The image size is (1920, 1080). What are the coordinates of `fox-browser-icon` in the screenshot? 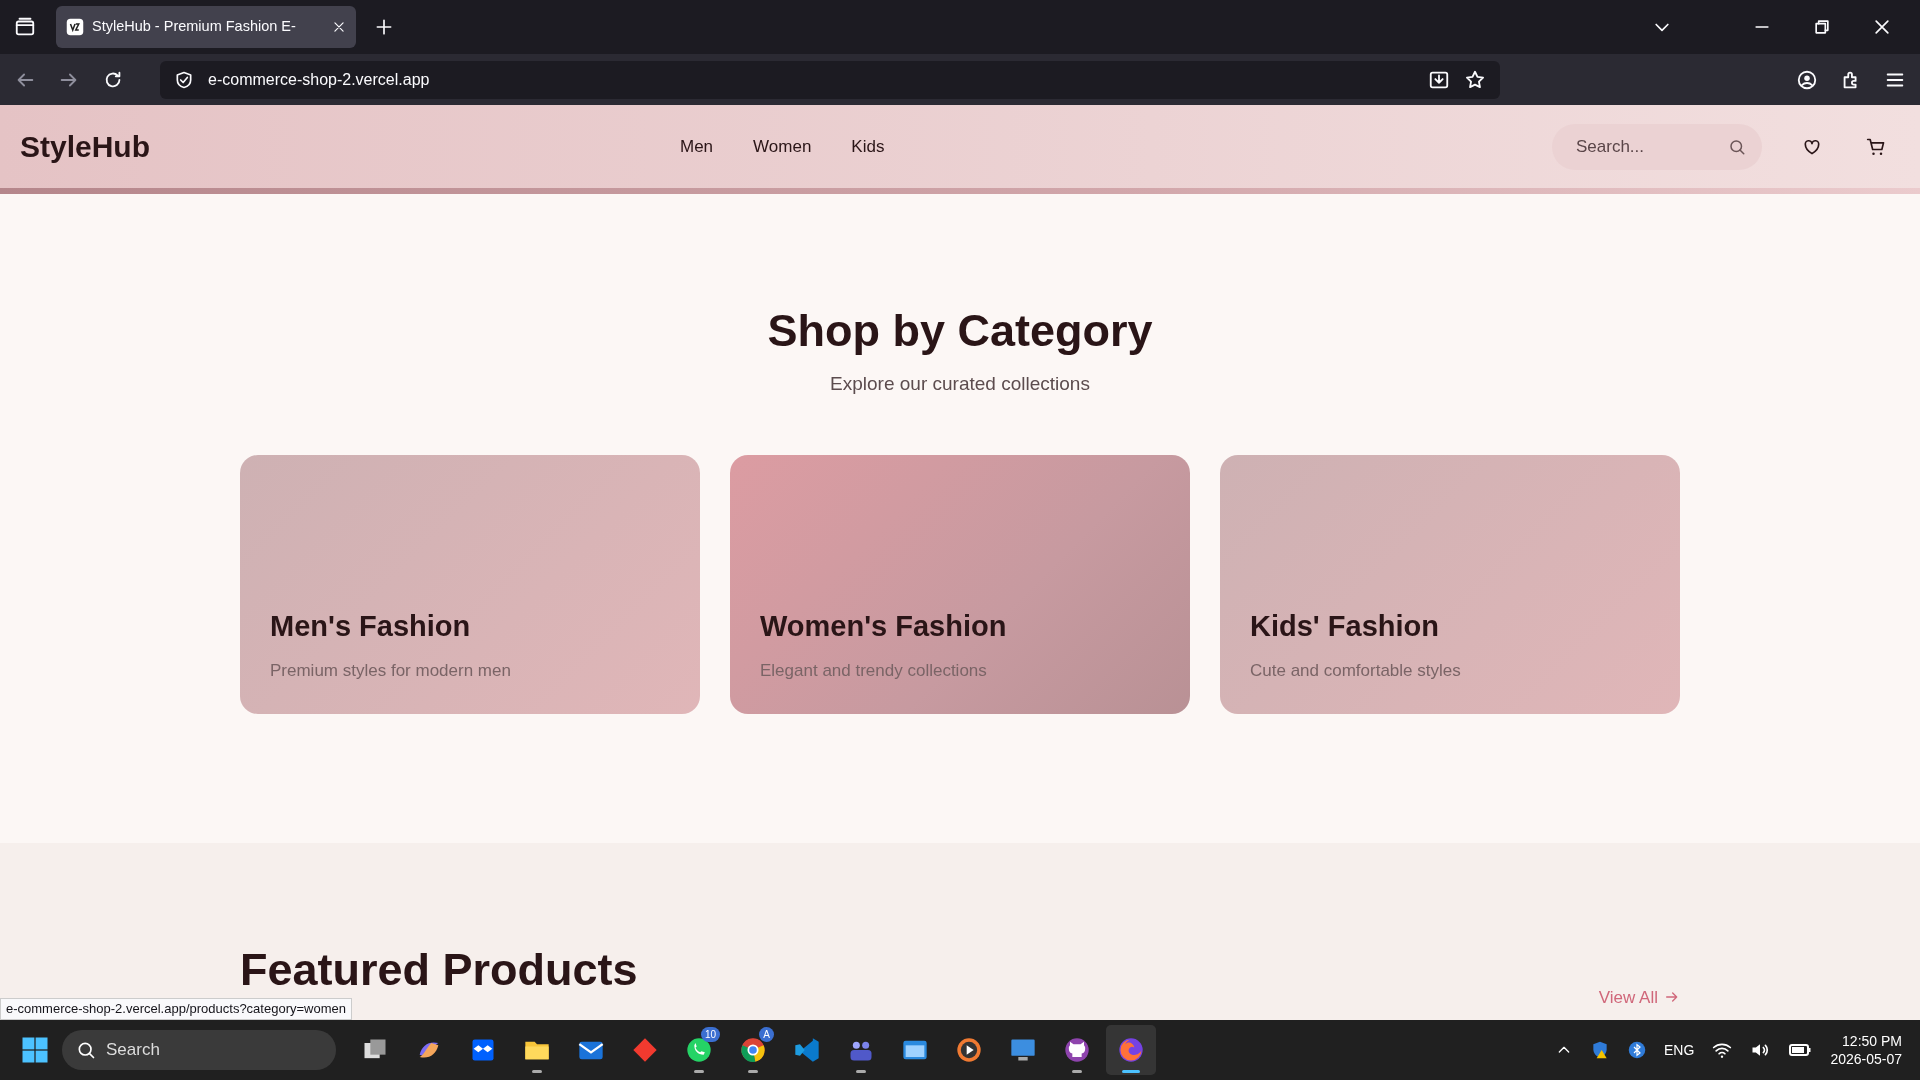 It's located at (1131, 1050).